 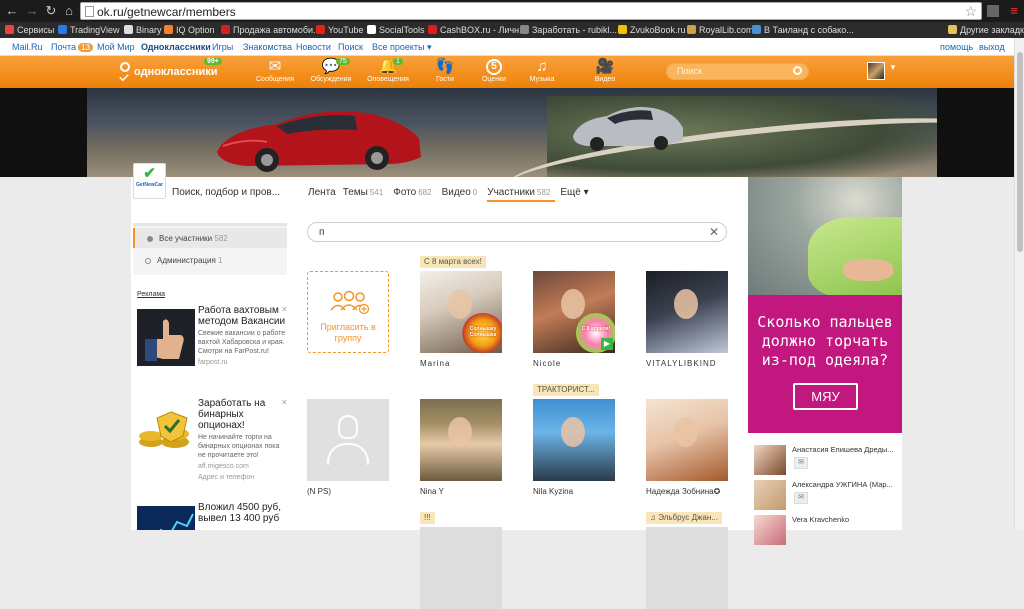 What do you see at coordinates (1020, 152) in the screenshot?
I see `scrollbar-thumb` at bounding box center [1020, 152].